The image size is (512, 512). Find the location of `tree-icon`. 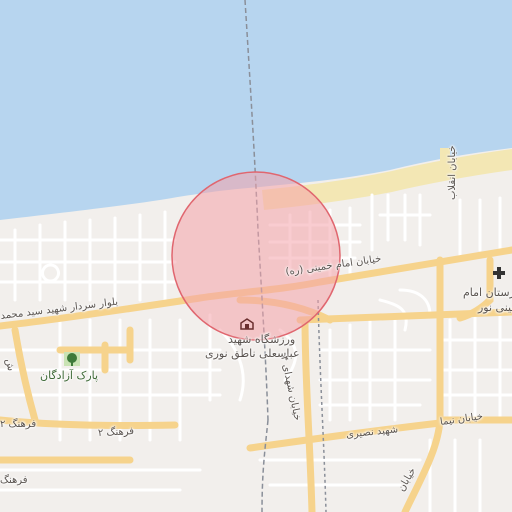

tree-icon is located at coordinates (72, 359).